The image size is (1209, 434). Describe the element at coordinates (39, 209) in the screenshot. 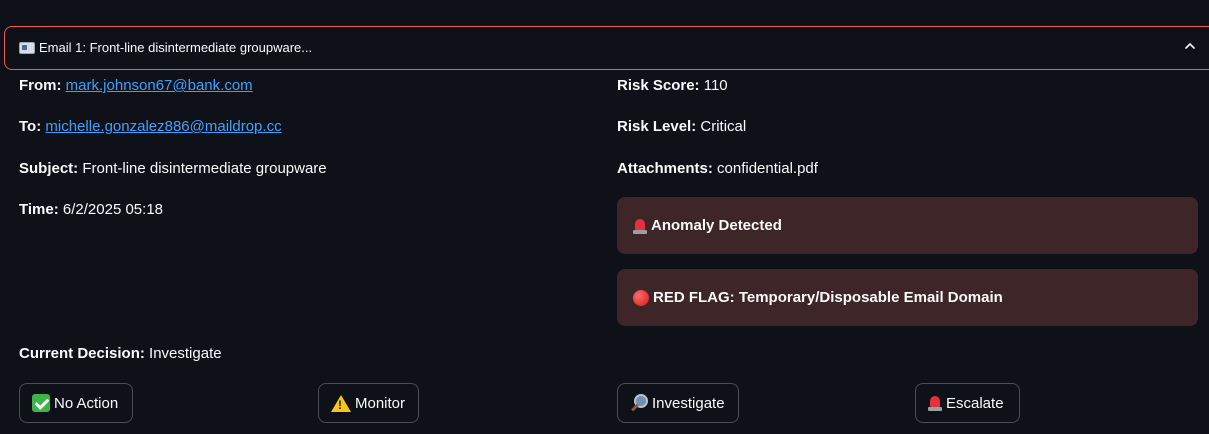

I see `time-label: Time:` at that location.